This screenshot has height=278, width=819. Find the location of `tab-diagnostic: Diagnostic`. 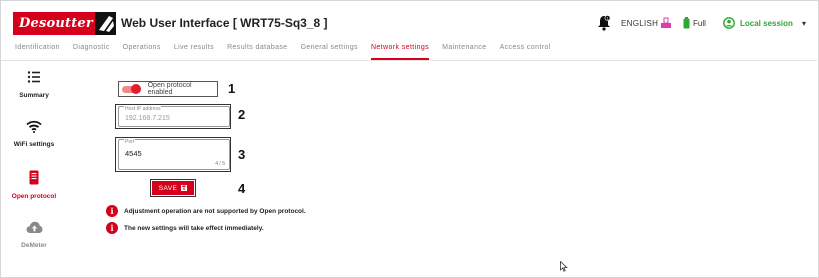

tab-diagnostic: Diagnostic is located at coordinates (91, 51).